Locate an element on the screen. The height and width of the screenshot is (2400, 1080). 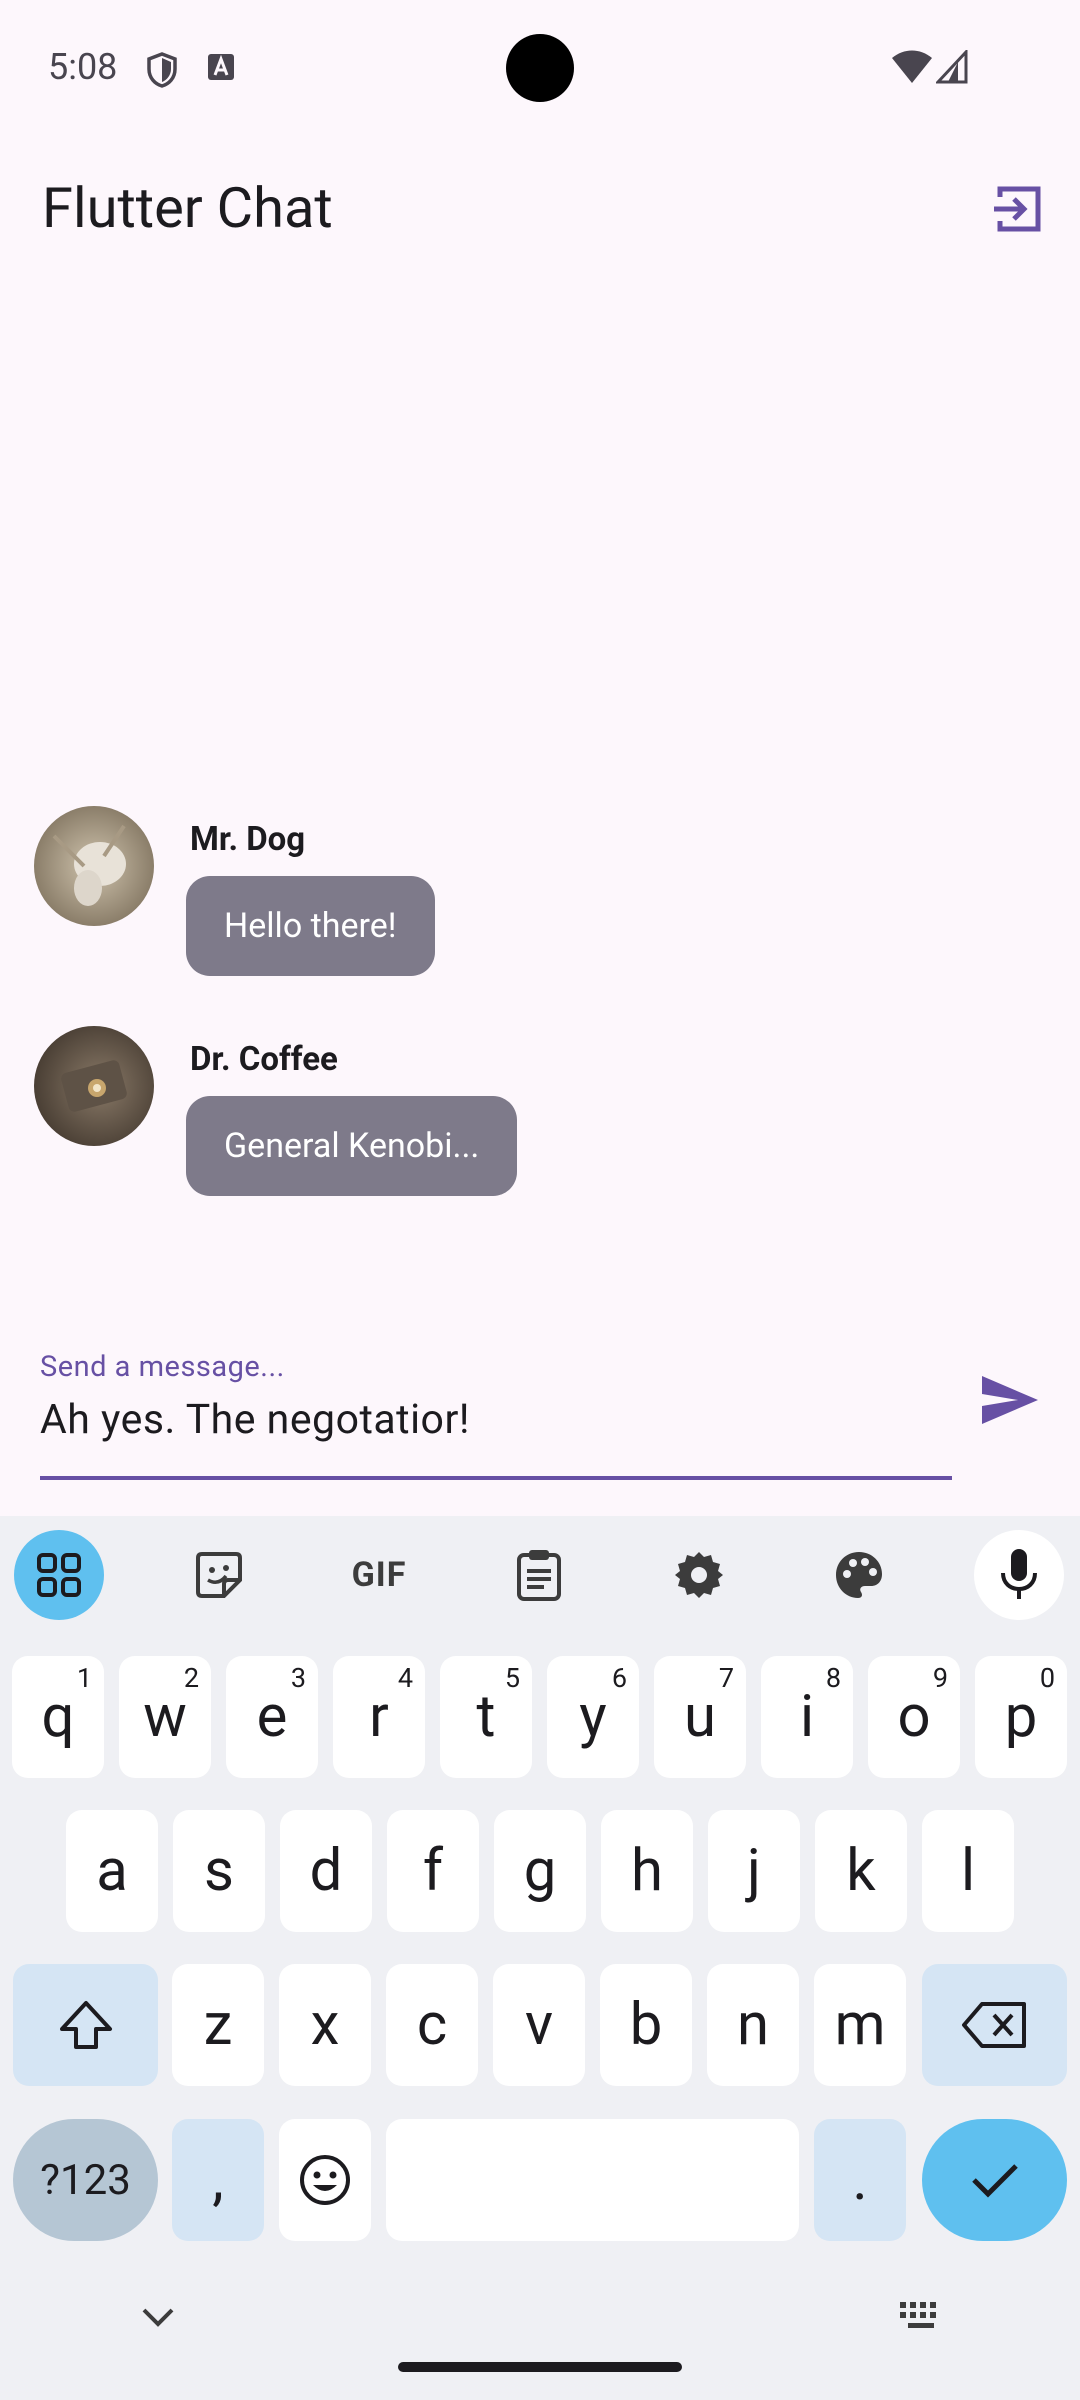
space-key is located at coordinates (592, 2180).